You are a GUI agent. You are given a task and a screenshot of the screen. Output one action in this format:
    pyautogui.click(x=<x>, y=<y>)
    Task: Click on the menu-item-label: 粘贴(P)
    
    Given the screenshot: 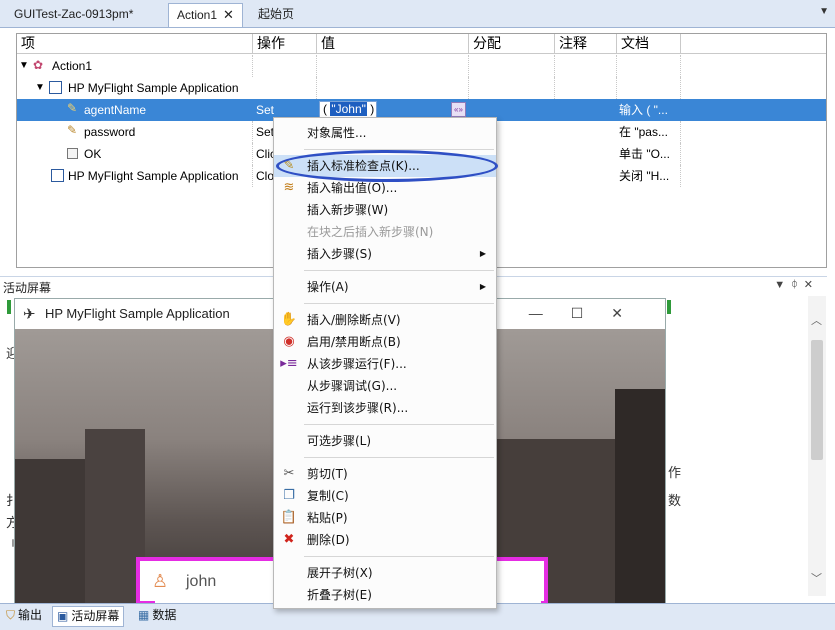 What is the action you would take?
    pyautogui.click(x=327, y=518)
    